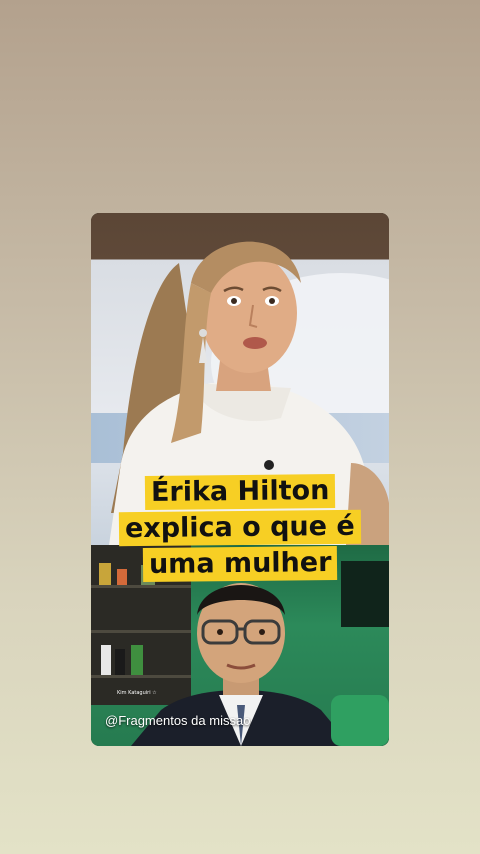 The width and height of the screenshot is (480, 854). Describe the element at coordinates (177, 720) in the screenshot. I see `channel-handle: @Fragmentos da missao` at that location.